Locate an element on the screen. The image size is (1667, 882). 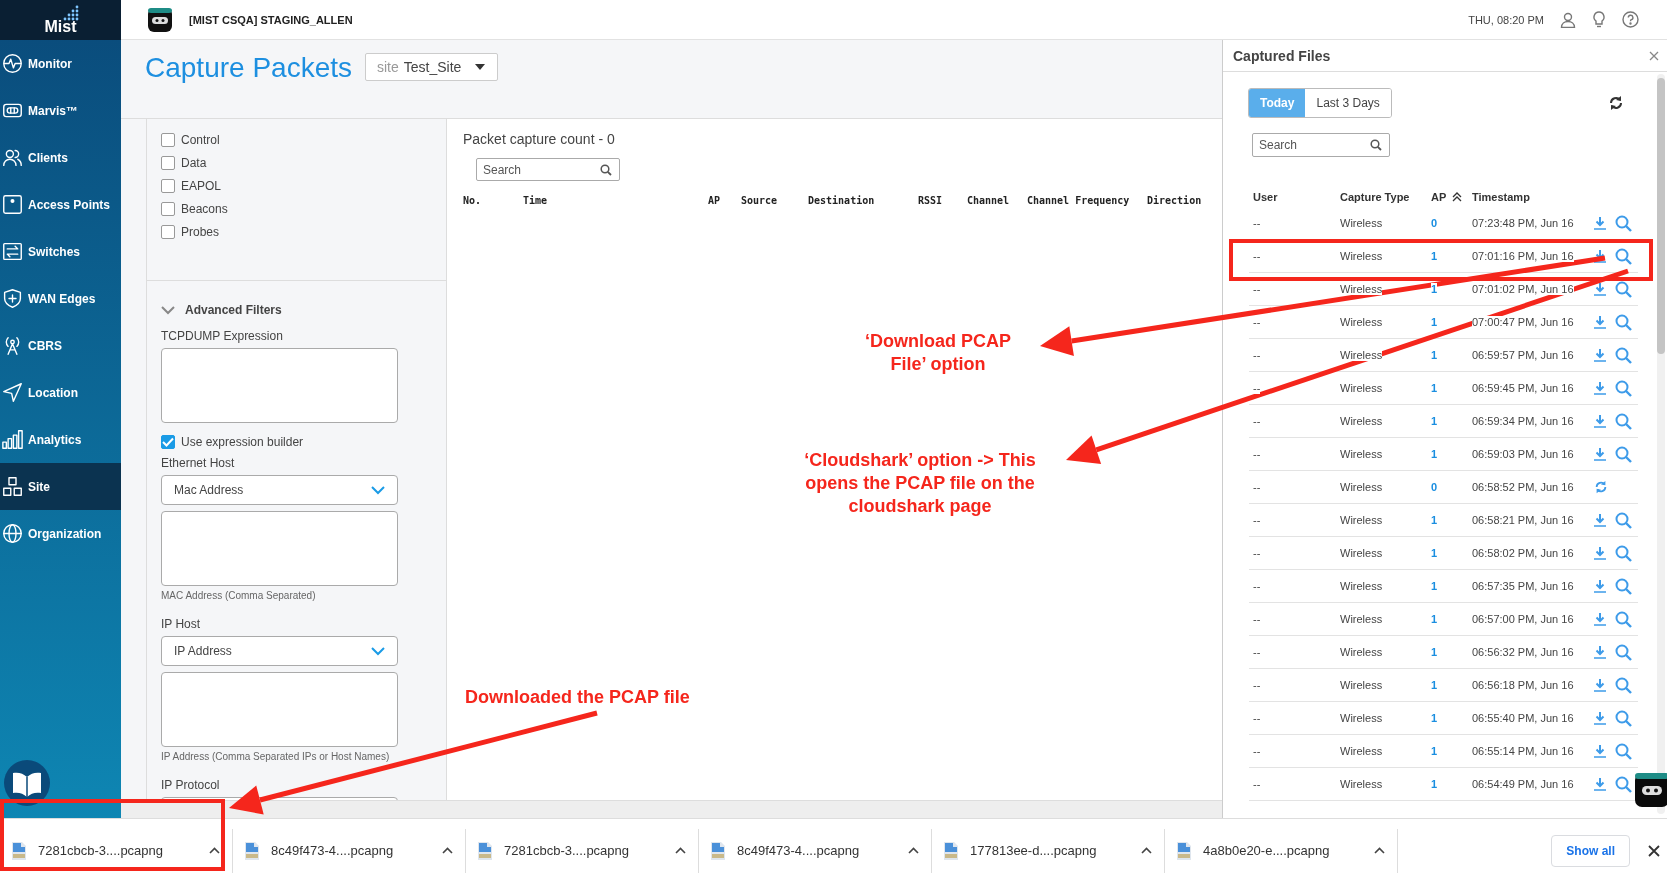
column-header: Channel is located at coordinates (988, 200).